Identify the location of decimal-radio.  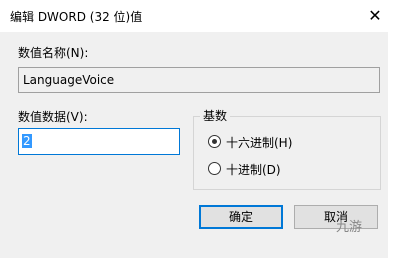
(214, 168).